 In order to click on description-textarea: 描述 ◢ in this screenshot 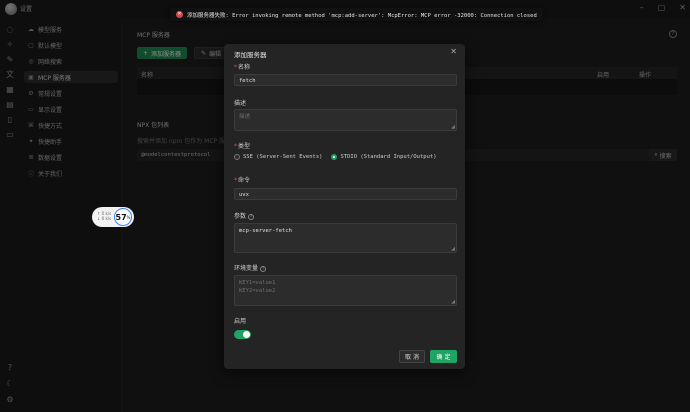, I will do `click(345, 120)`.